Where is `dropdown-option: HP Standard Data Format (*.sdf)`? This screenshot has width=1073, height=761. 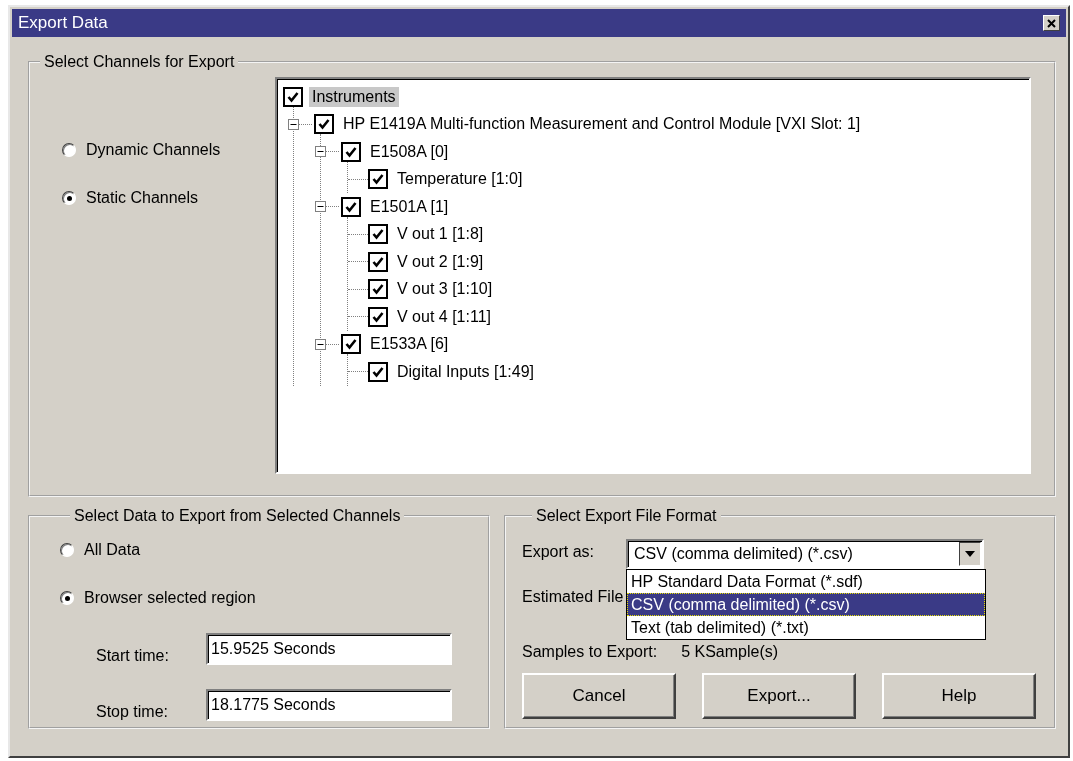 dropdown-option: HP Standard Data Format (*.sdf) is located at coordinates (806, 581).